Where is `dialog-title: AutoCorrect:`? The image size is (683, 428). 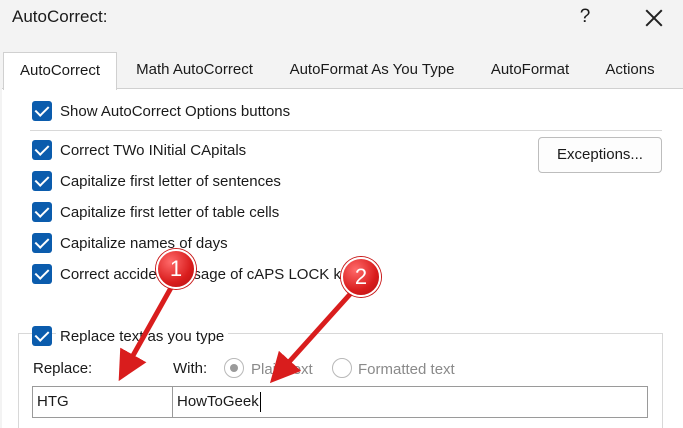 dialog-title: AutoCorrect: is located at coordinates (60, 16).